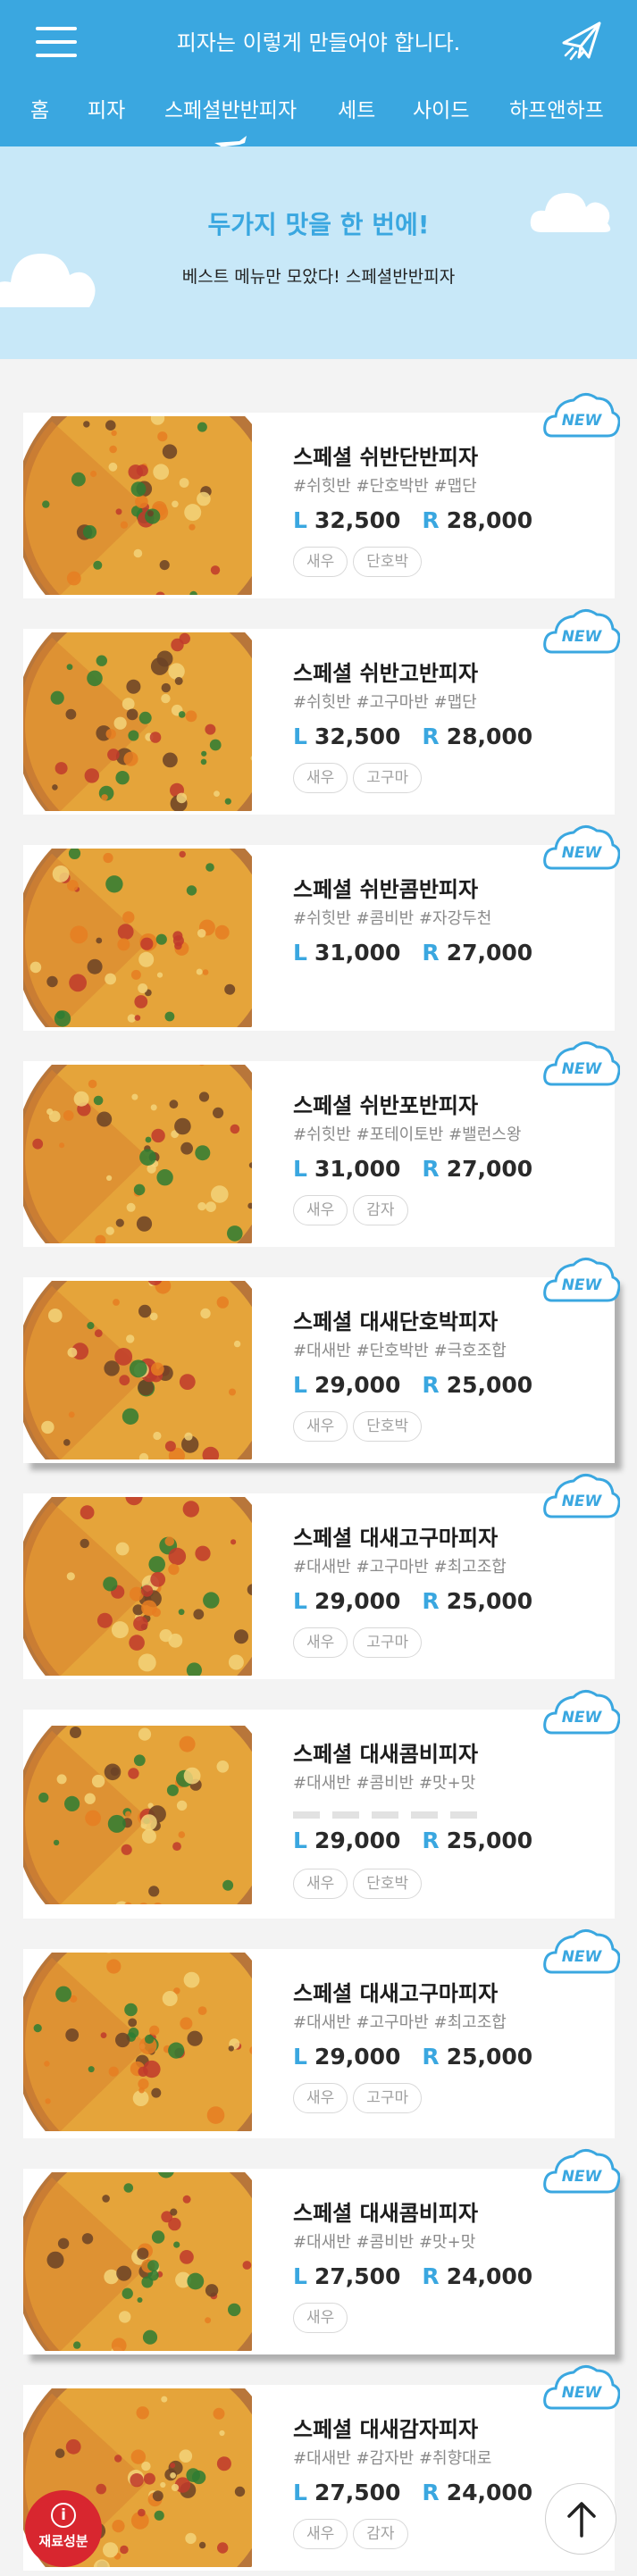  I want to click on paper-plane-icon, so click(582, 41).